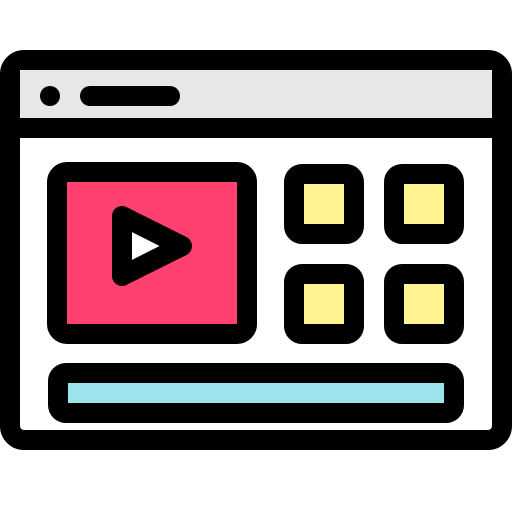 The width and height of the screenshot is (512, 512). Describe the element at coordinates (50, 96) in the screenshot. I see `window-dot-icon` at that location.